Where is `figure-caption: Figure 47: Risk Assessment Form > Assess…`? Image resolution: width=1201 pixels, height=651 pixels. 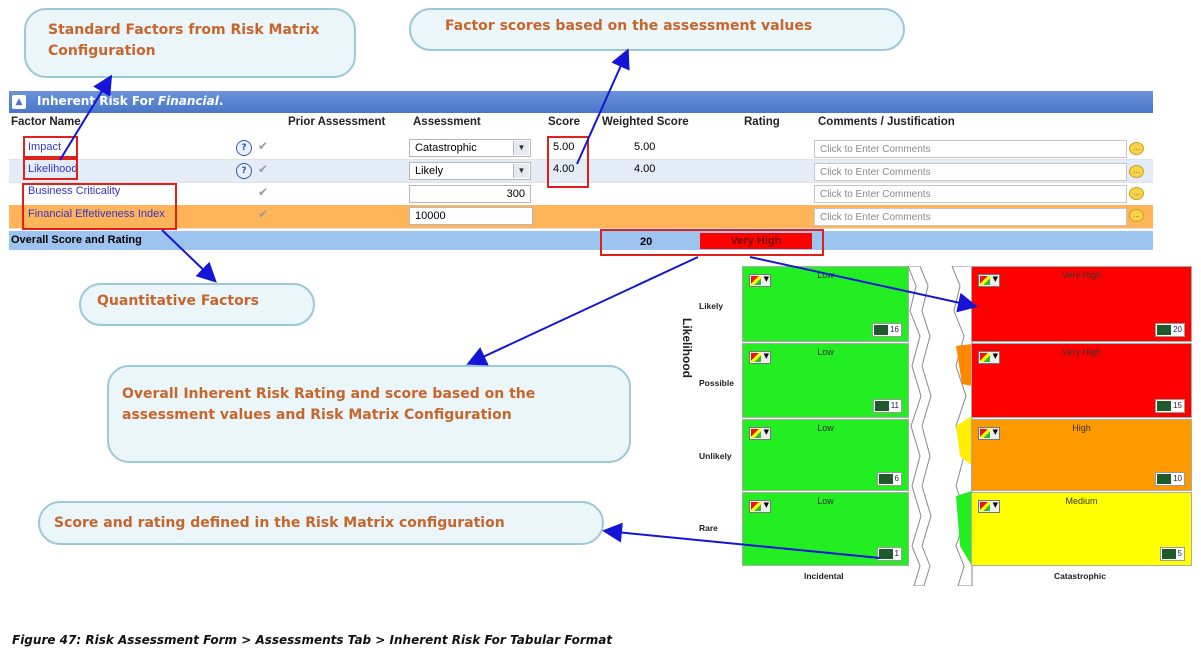
figure-caption: Figure 47: Risk Assessment Form > Assess… is located at coordinates (312, 640).